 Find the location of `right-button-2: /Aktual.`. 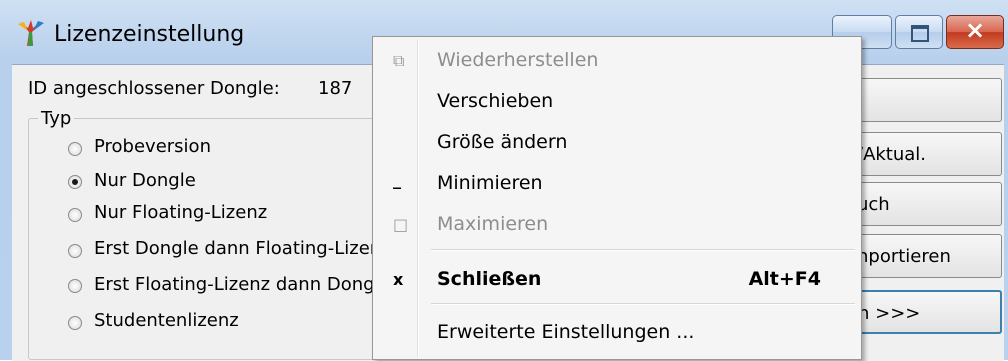

right-button-2: /Aktual. is located at coordinates (924, 154).